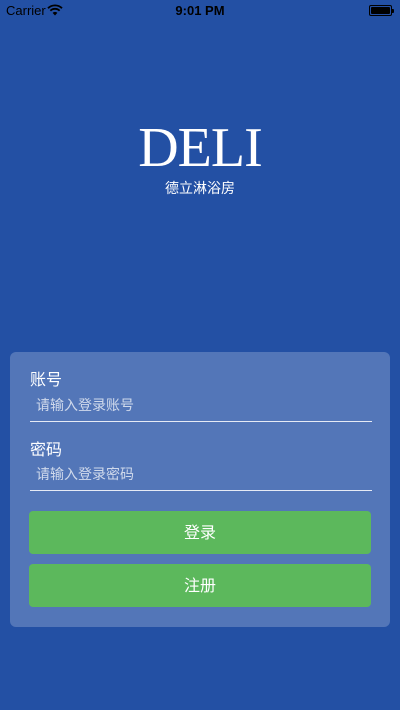  I want to click on battery-icon, so click(381, 10).